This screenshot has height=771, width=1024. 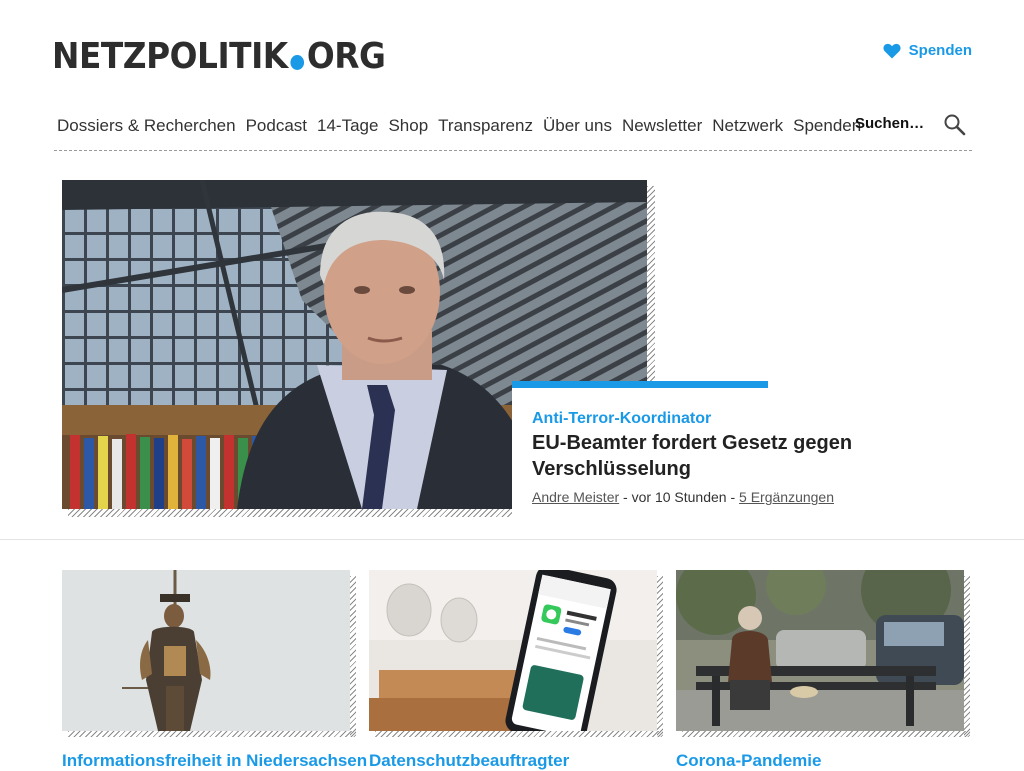 What do you see at coordinates (748, 761) in the screenshot?
I see `card-kicker: Corona-Pandemie` at bounding box center [748, 761].